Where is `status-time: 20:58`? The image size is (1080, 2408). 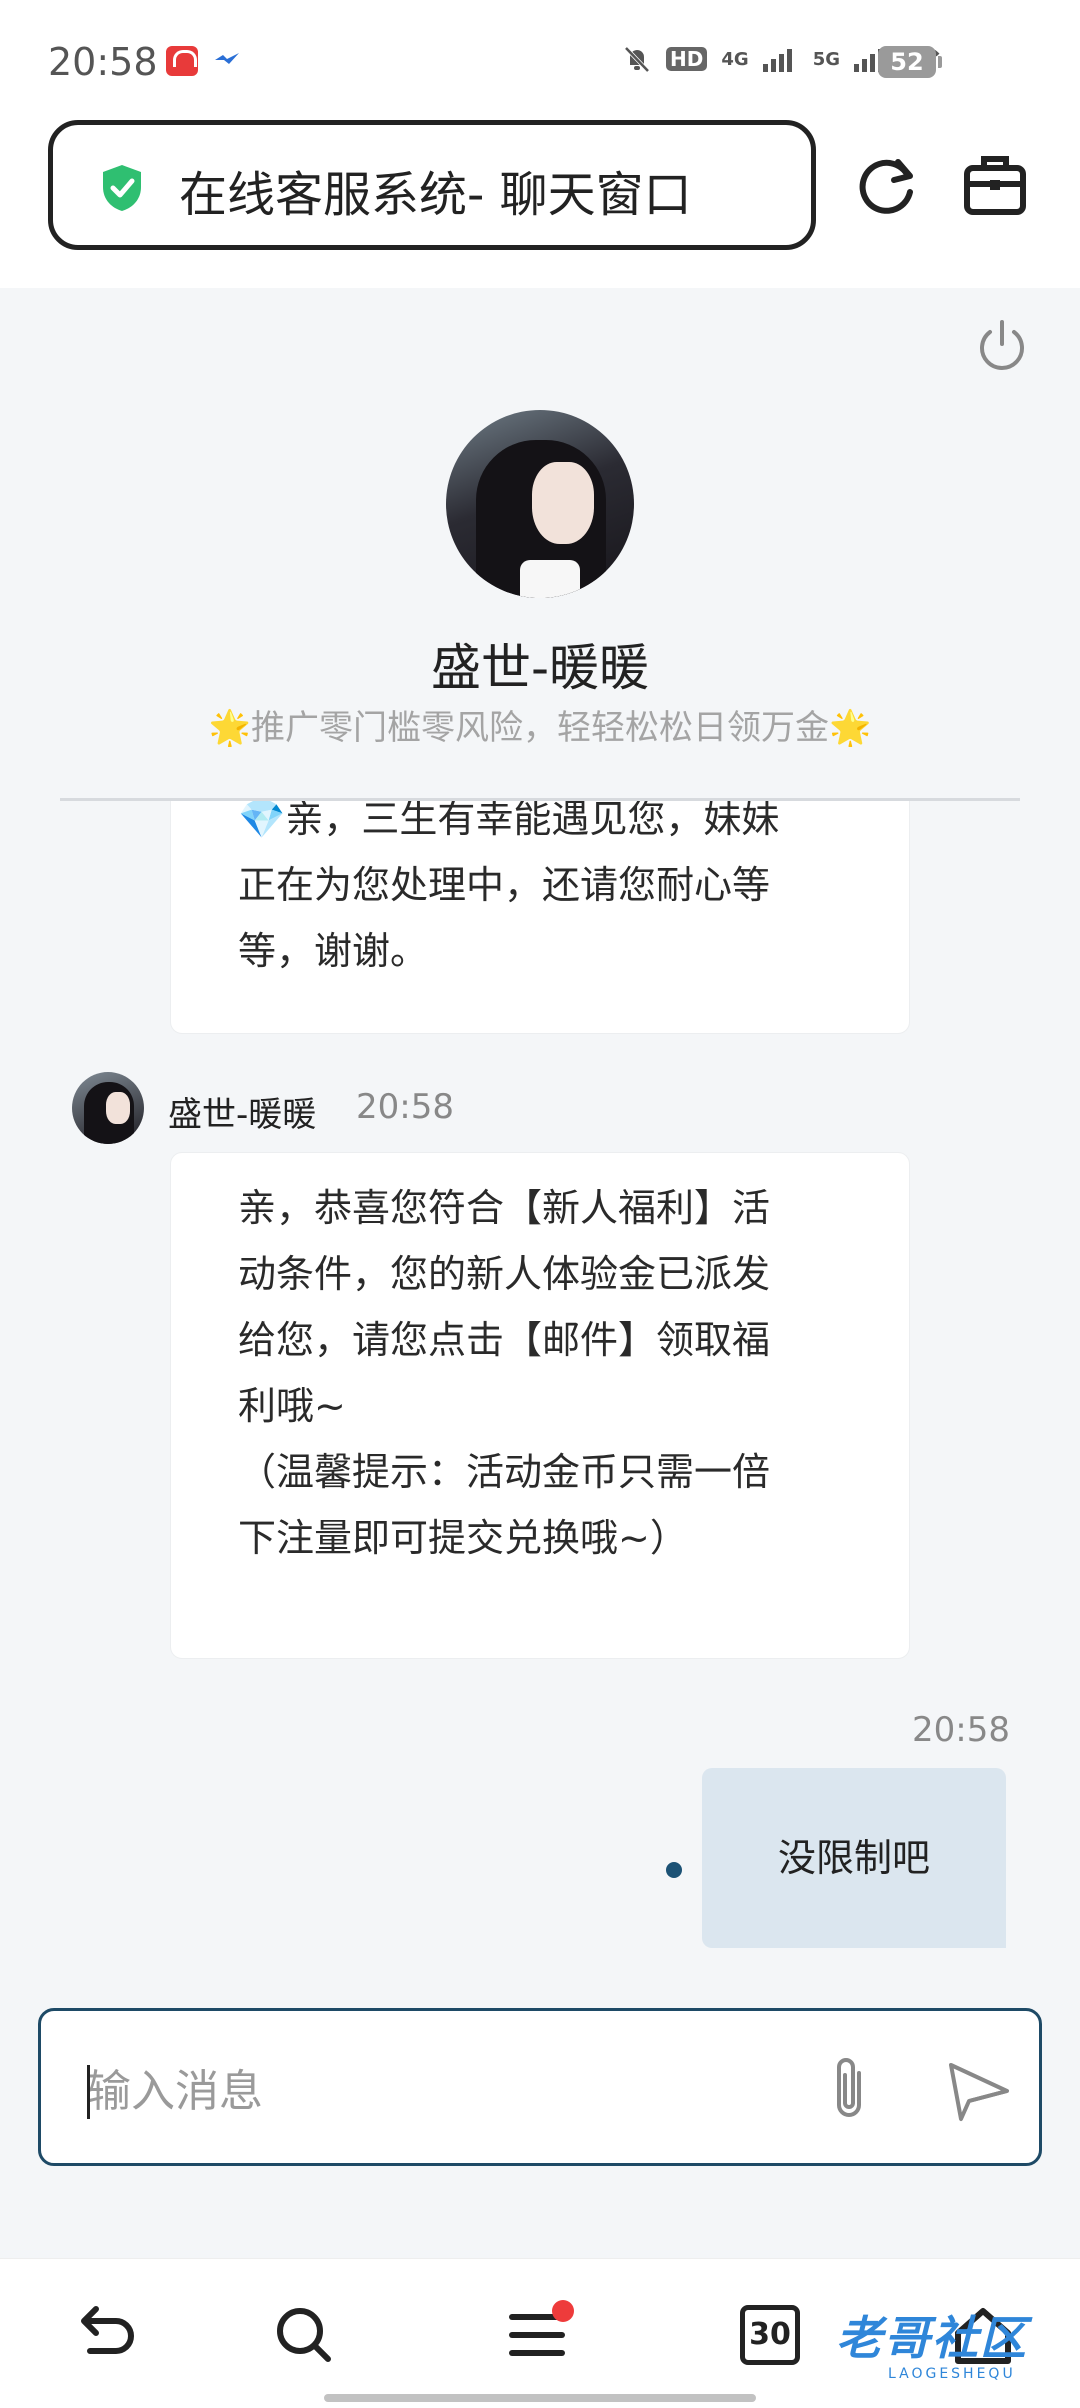
status-time: 20:58 is located at coordinates (103, 62).